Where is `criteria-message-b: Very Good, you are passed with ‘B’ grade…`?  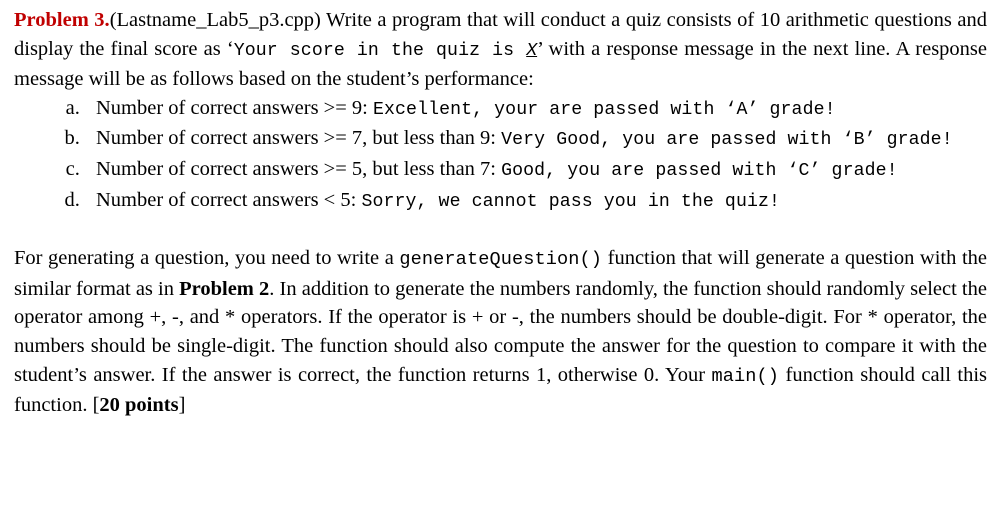
criteria-message-b: Very Good, you are passed with ‘B’ grade… is located at coordinates (727, 140).